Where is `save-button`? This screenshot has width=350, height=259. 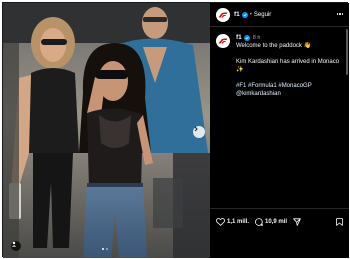 save-button is located at coordinates (339, 223).